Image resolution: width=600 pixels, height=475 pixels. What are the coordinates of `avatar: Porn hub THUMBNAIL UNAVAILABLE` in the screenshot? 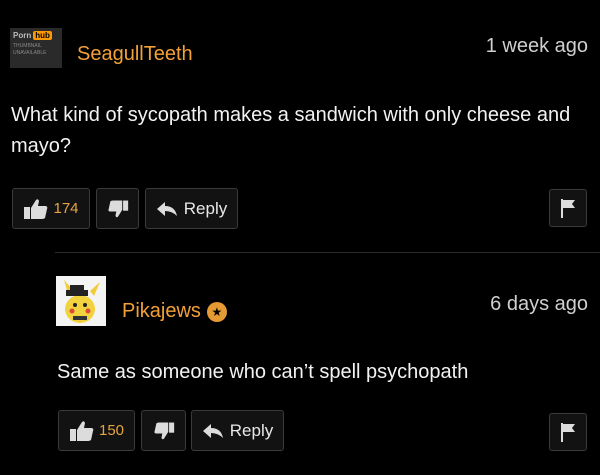 It's located at (36, 48).